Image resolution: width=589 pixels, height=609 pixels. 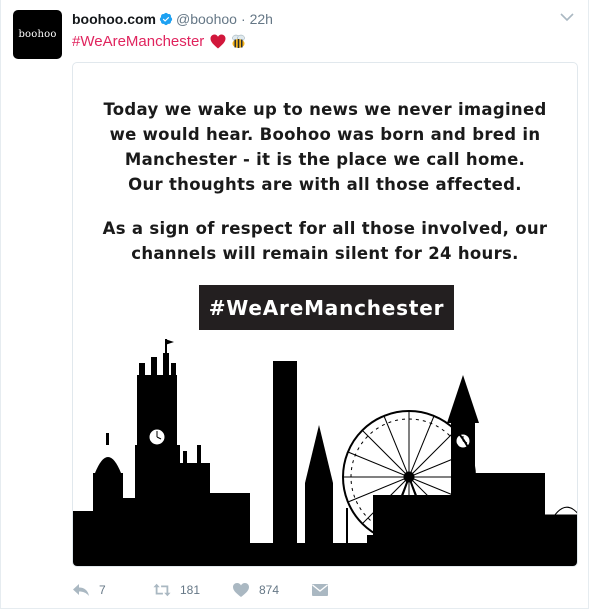 I want to click on direct-message-button, so click(x=320, y=590).